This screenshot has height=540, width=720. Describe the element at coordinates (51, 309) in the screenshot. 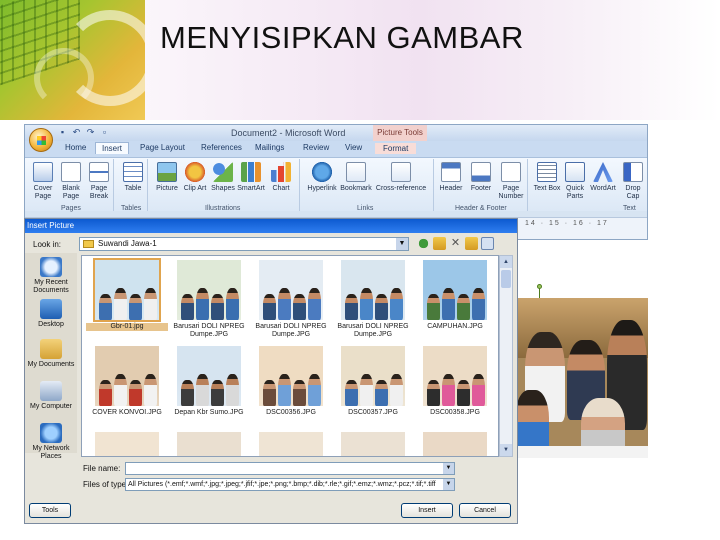

I see `desktop-icon` at that location.